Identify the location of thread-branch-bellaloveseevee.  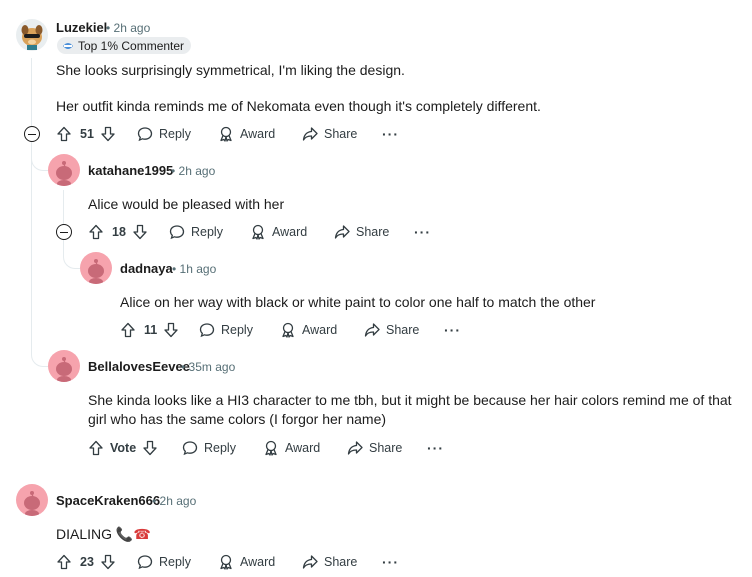
(39, 353).